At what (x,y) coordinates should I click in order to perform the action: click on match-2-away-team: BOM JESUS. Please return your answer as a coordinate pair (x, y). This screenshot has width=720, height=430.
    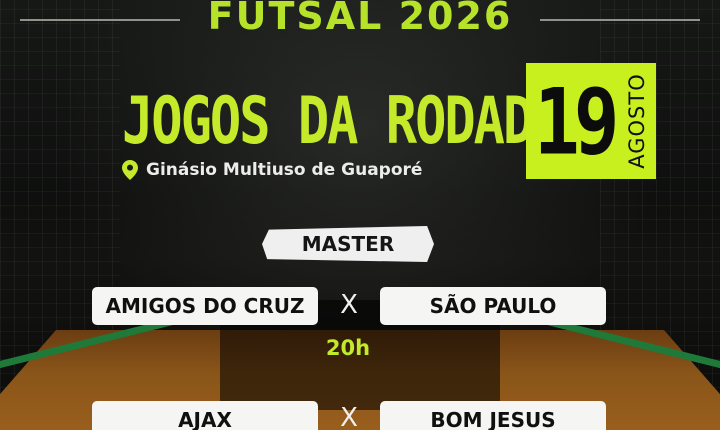
    Looking at the image, I should click on (493, 415).